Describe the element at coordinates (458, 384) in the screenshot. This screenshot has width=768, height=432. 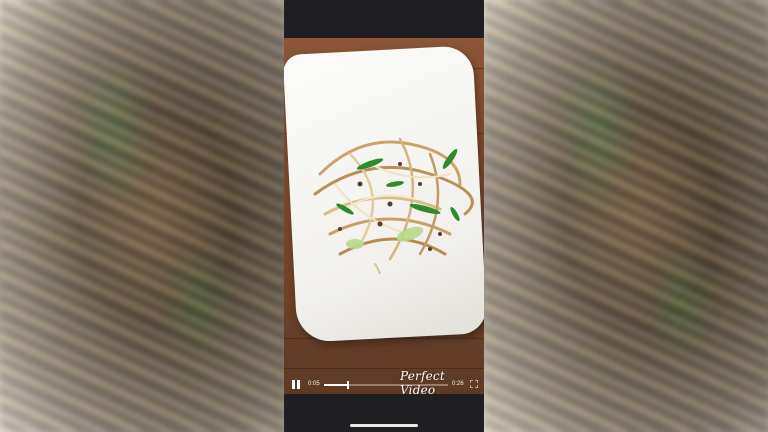
I see `total-time: 0:26` at that location.